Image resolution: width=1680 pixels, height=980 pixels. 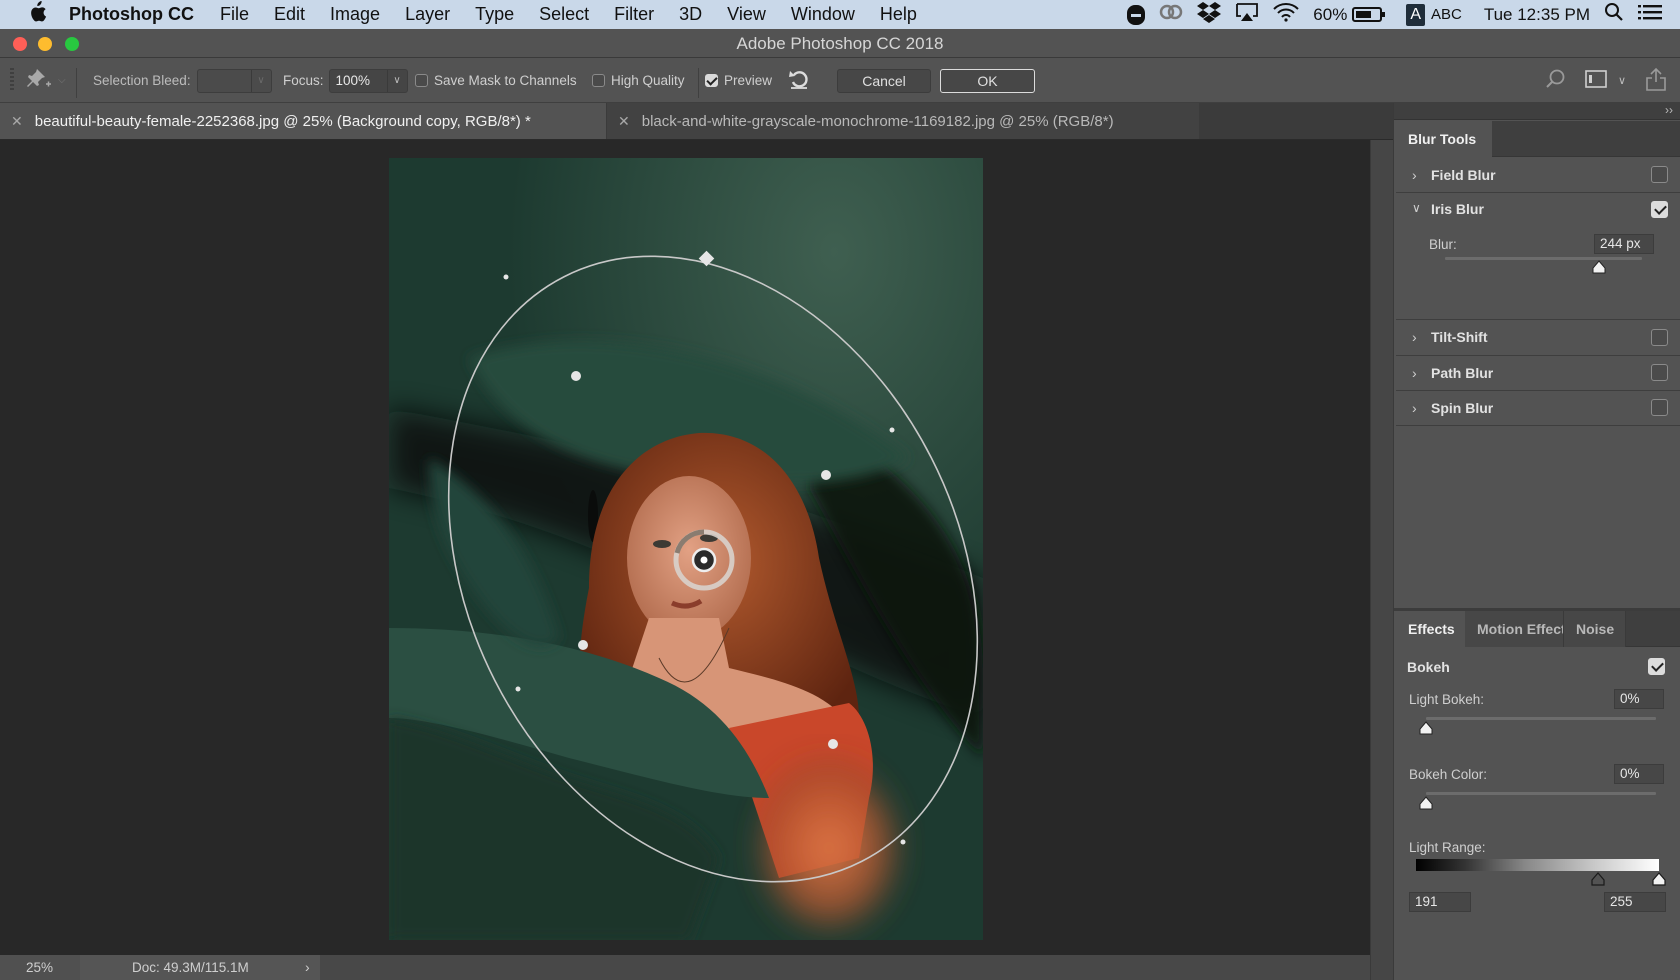 I want to click on bokeh-color-slider-thumb, so click(x=1426, y=803).